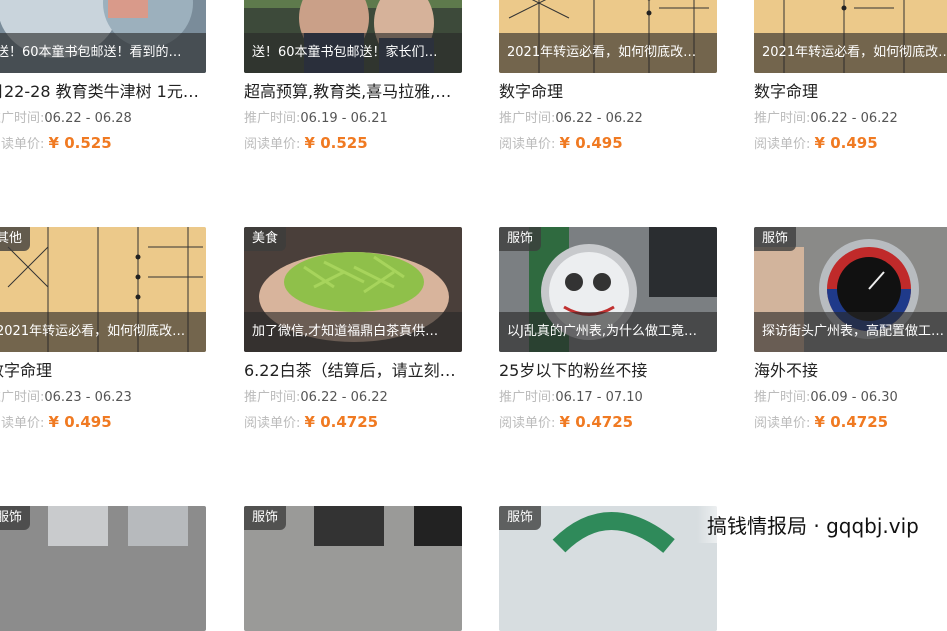 Image resolution: width=947 pixels, height=631 pixels. What do you see at coordinates (610, 371) in the screenshot?
I see `card-title: 25岁以下的粉丝不接` at bounding box center [610, 371].